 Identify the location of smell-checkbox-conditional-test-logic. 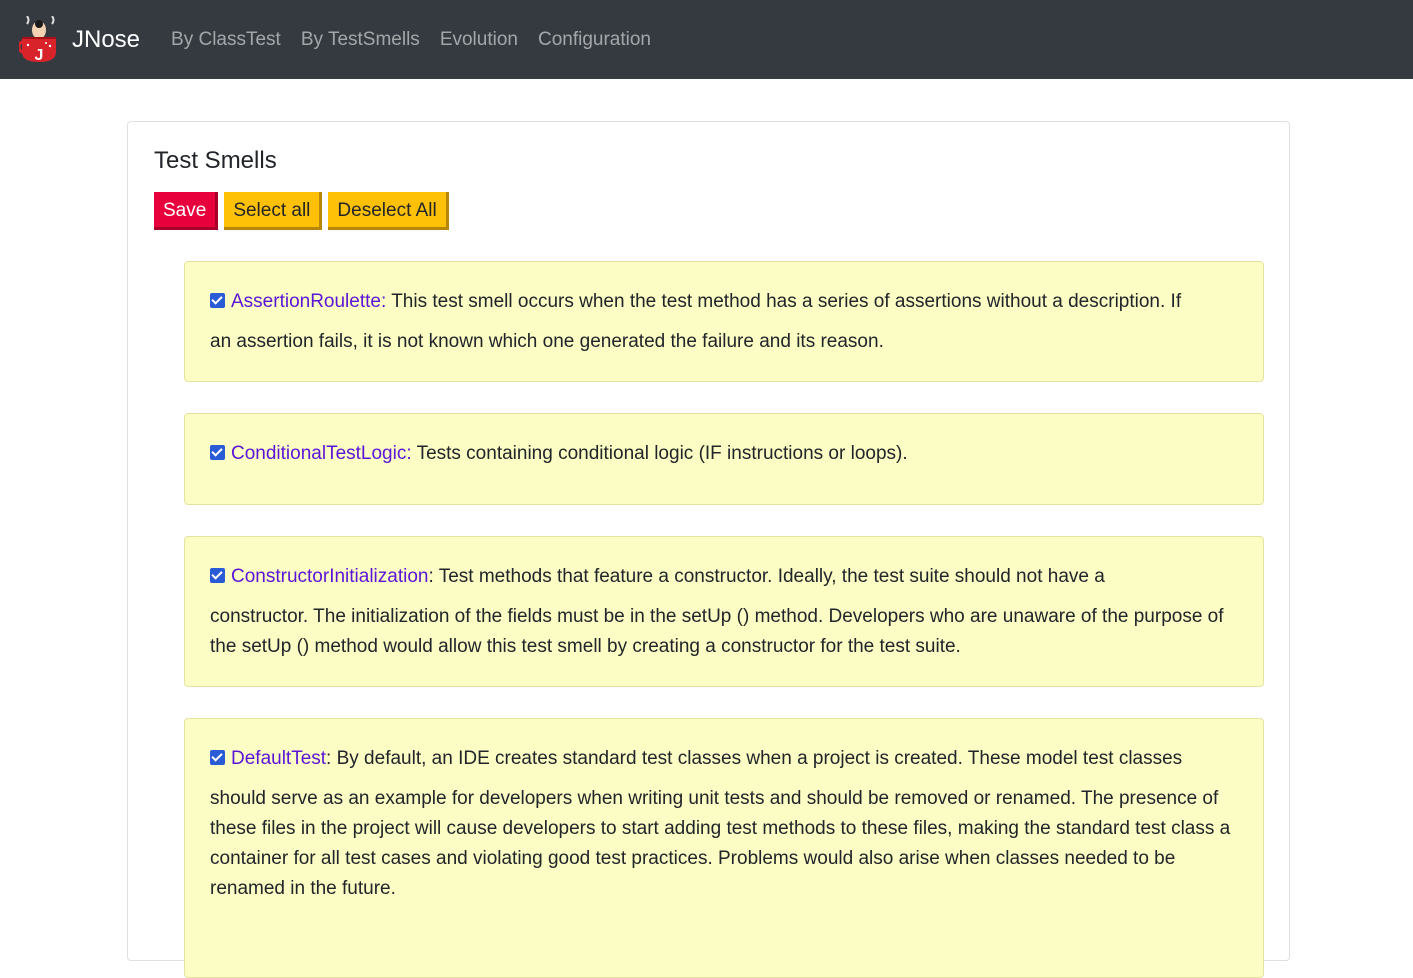
(217, 452).